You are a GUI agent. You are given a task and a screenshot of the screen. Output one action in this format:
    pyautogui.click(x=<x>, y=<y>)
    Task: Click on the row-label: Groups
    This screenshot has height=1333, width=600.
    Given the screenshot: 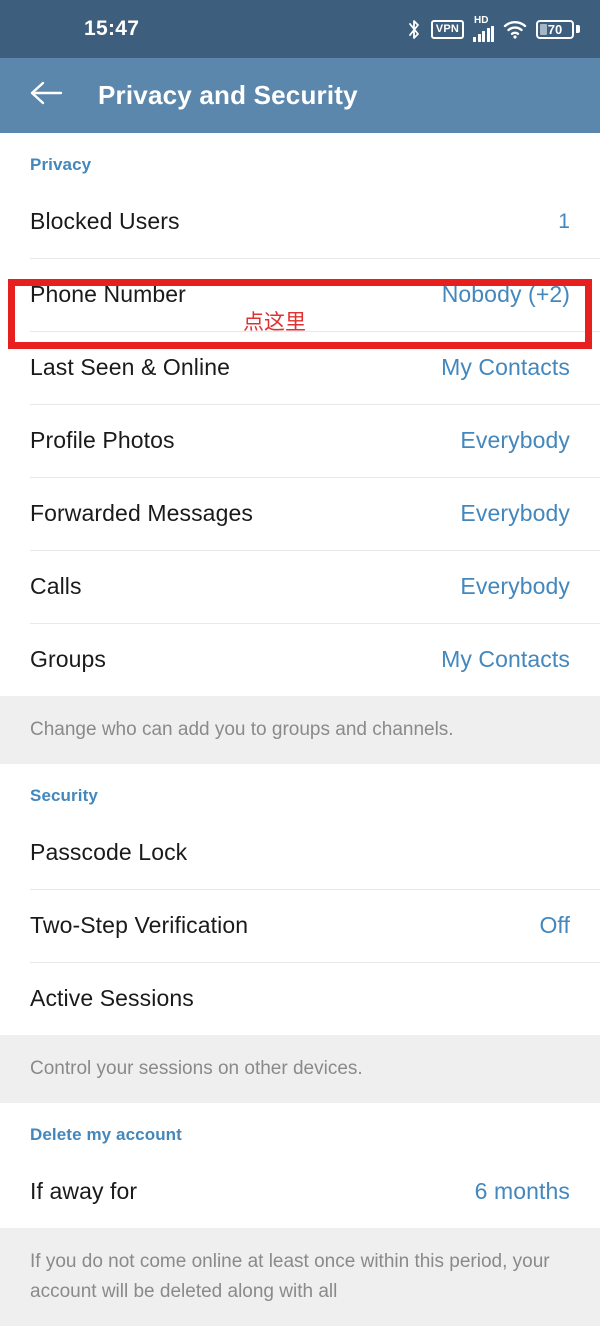 What is the action you would take?
    pyautogui.click(x=68, y=659)
    